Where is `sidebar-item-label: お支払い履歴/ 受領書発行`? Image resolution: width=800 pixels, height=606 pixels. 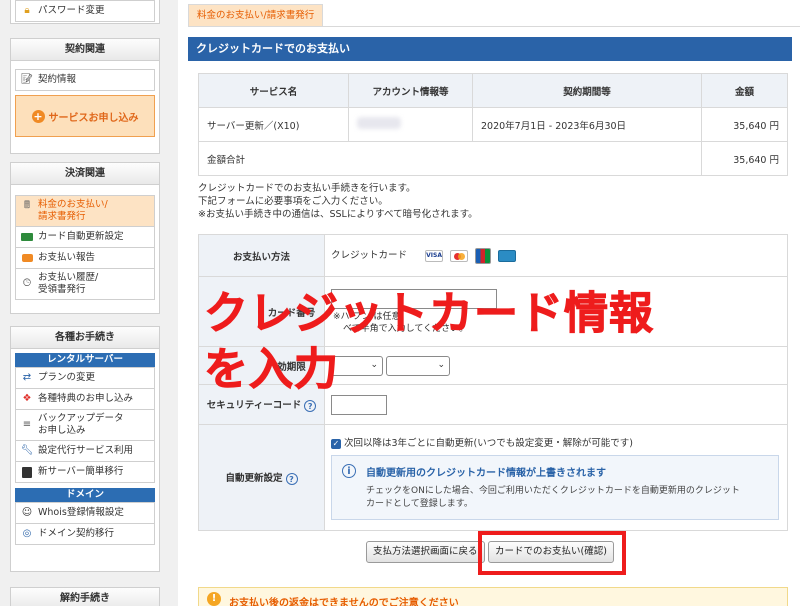 sidebar-item-label: お支払い履歴/ 受領書発行 is located at coordinates (68, 284).